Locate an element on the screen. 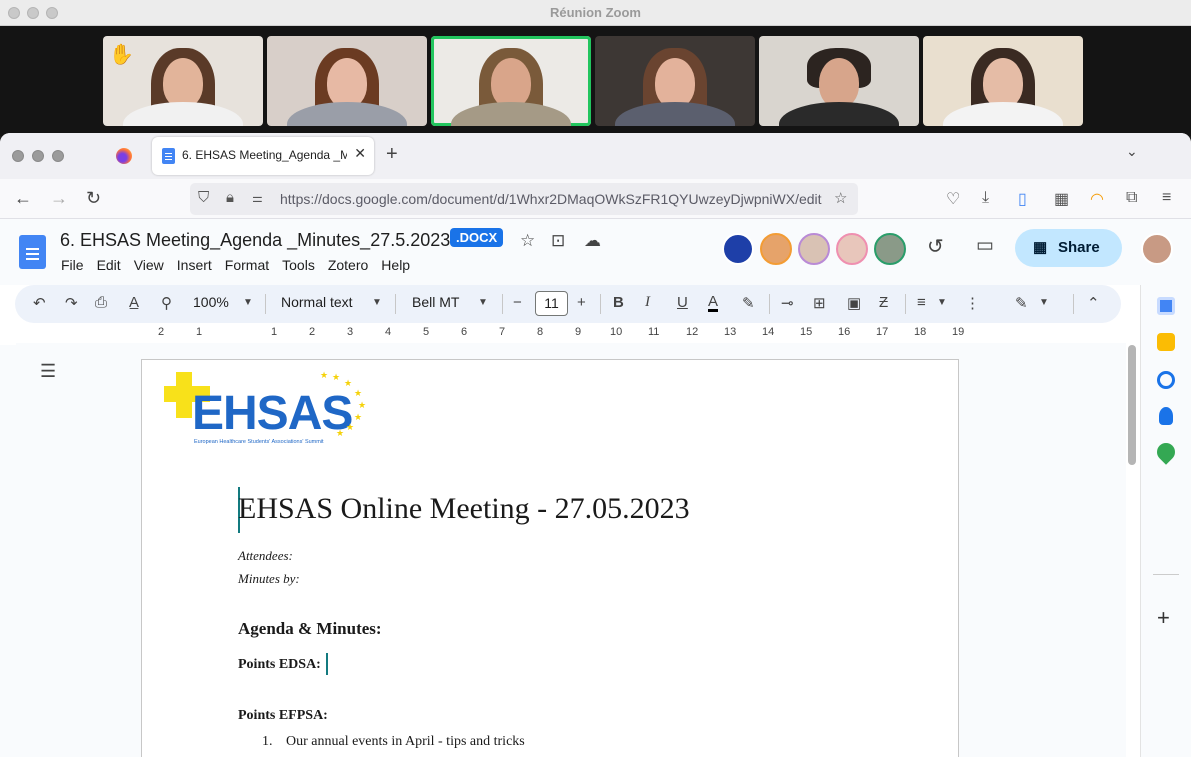  bold-icon: B is located at coordinates (618, 302).